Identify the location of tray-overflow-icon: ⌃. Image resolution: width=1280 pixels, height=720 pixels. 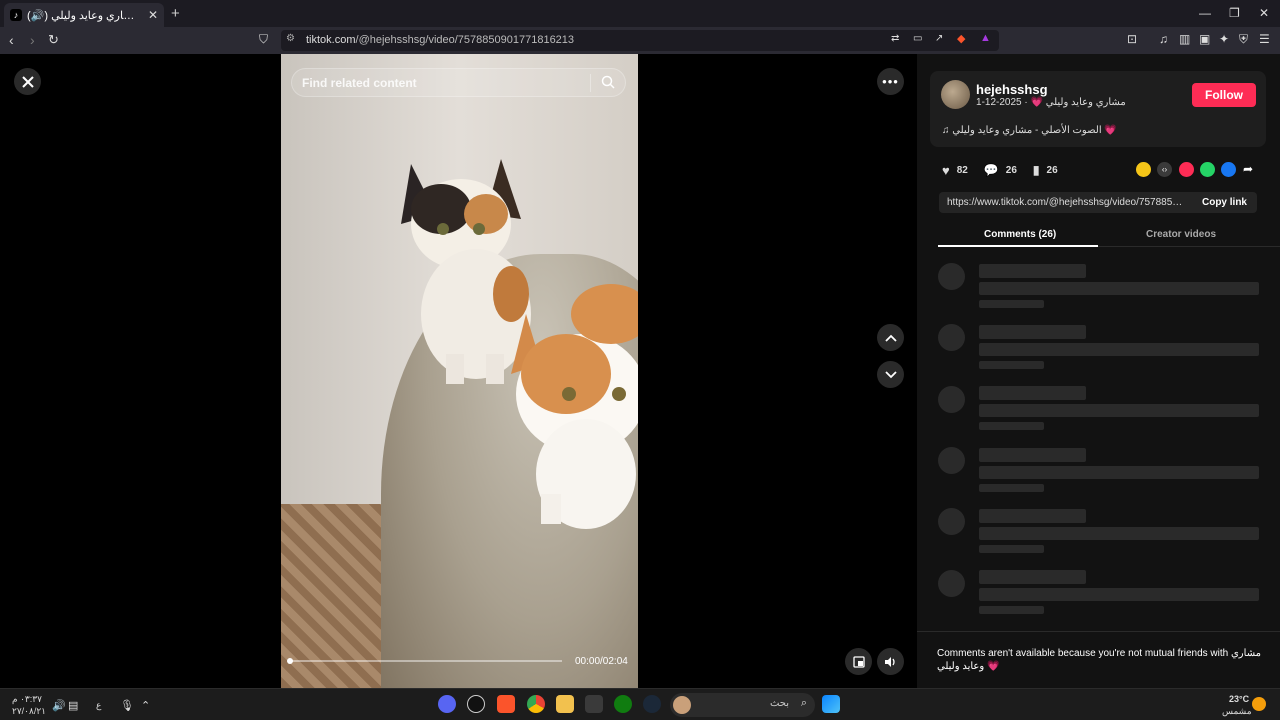
(145, 705).